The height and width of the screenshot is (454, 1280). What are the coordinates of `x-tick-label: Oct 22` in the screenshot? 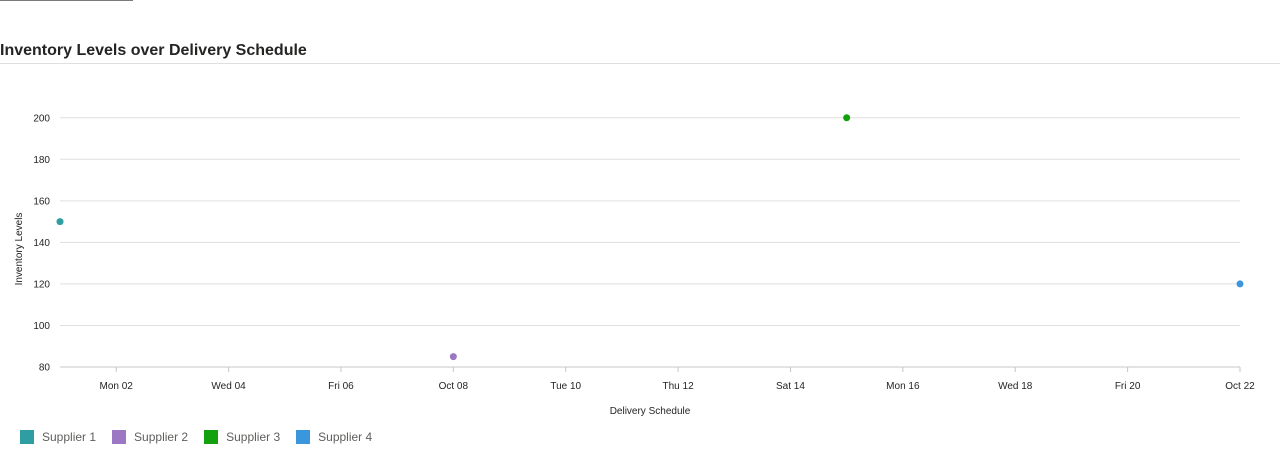 It's located at (1240, 386).